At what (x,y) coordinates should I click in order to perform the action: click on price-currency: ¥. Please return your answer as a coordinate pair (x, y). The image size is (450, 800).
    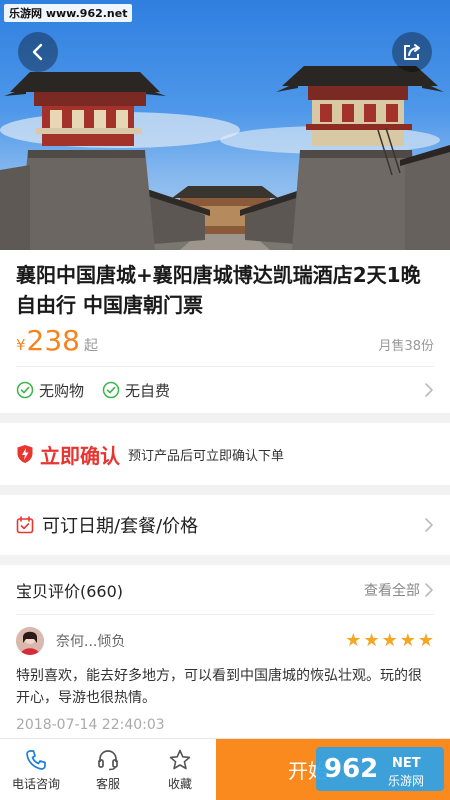
    Looking at the image, I should click on (21, 345).